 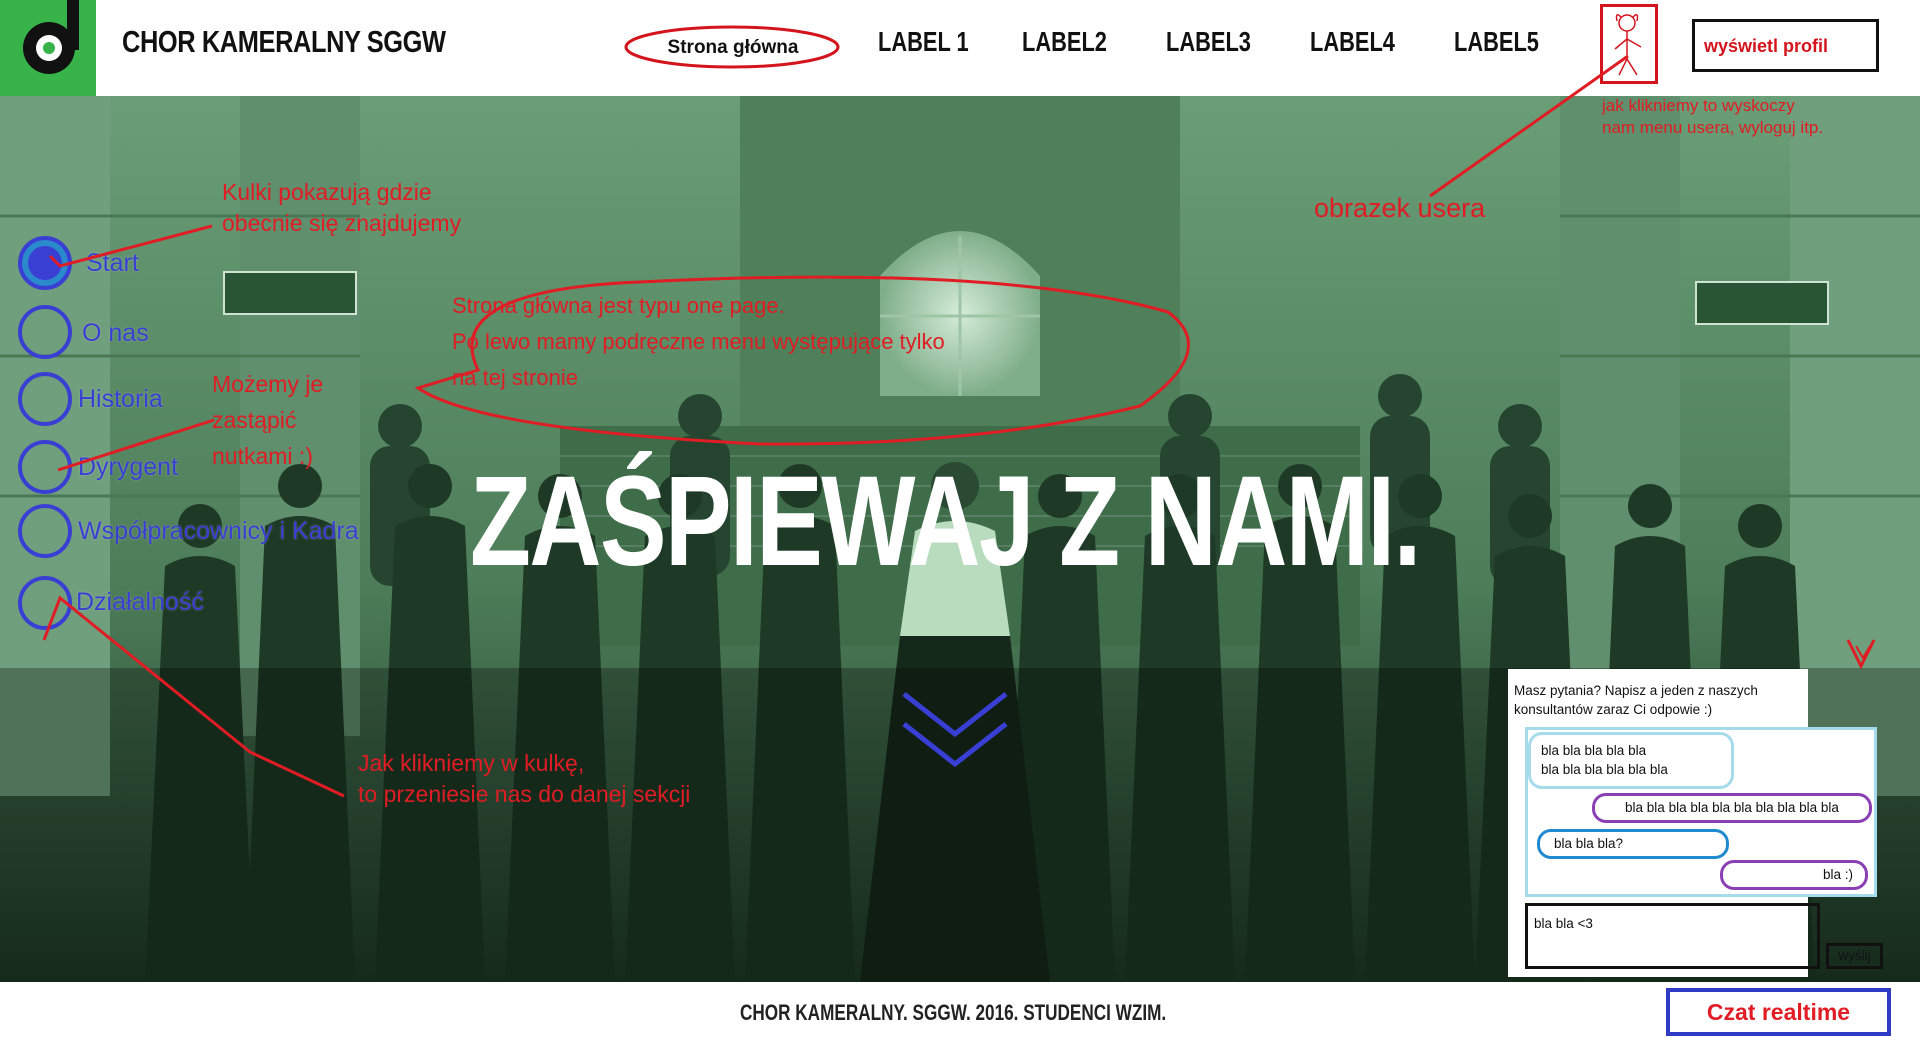 What do you see at coordinates (1861, 652) in the screenshot?
I see `close-icon` at bounding box center [1861, 652].